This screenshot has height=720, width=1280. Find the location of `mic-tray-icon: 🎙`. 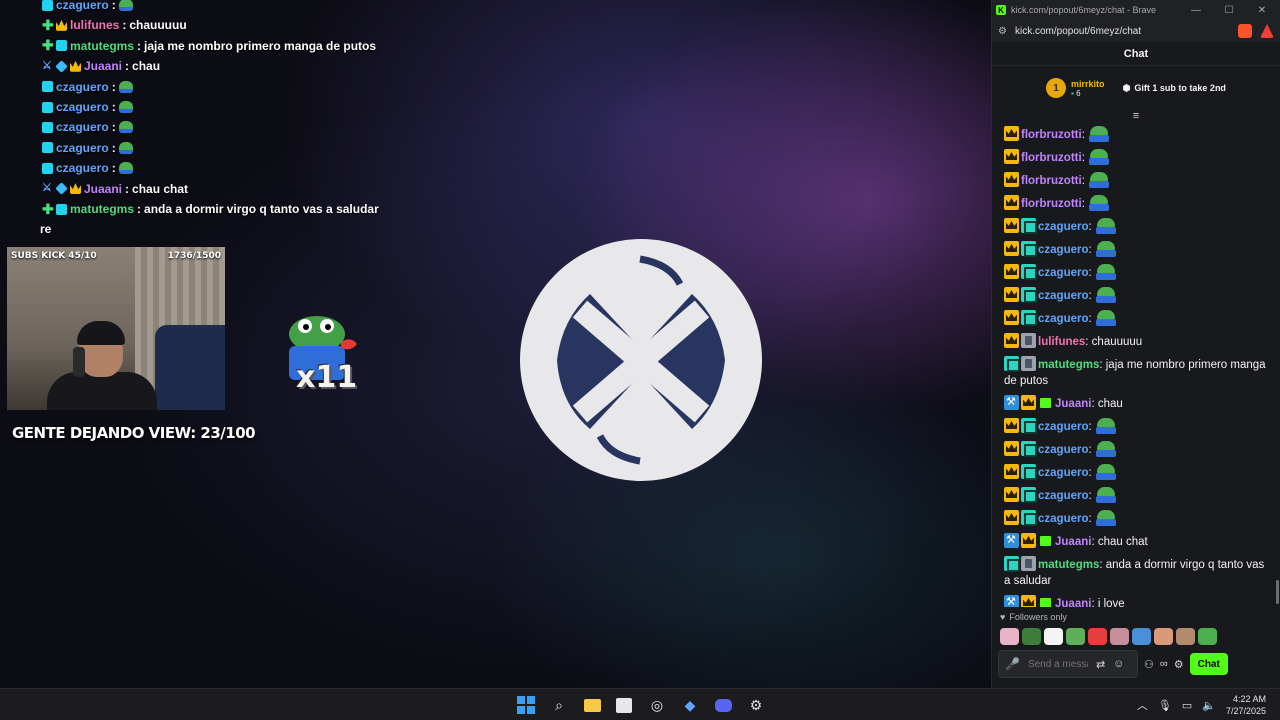

mic-tray-icon: 🎙 is located at coordinates (1165, 705).